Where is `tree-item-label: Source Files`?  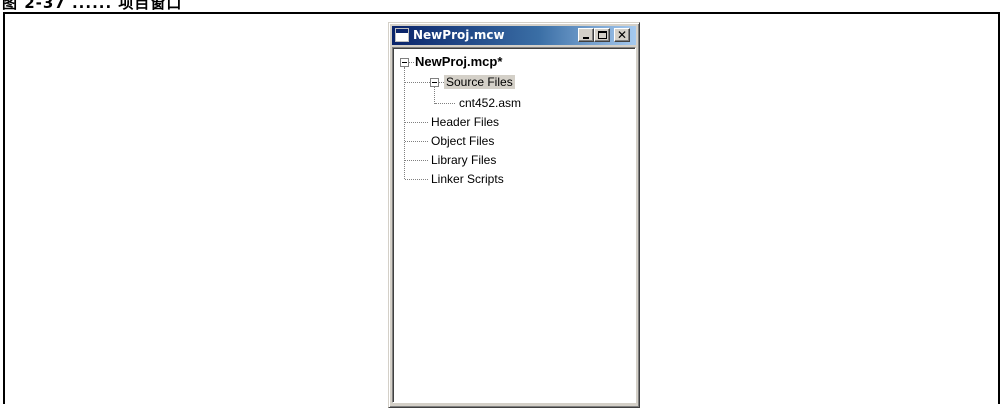
tree-item-label: Source Files is located at coordinates (479, 82).